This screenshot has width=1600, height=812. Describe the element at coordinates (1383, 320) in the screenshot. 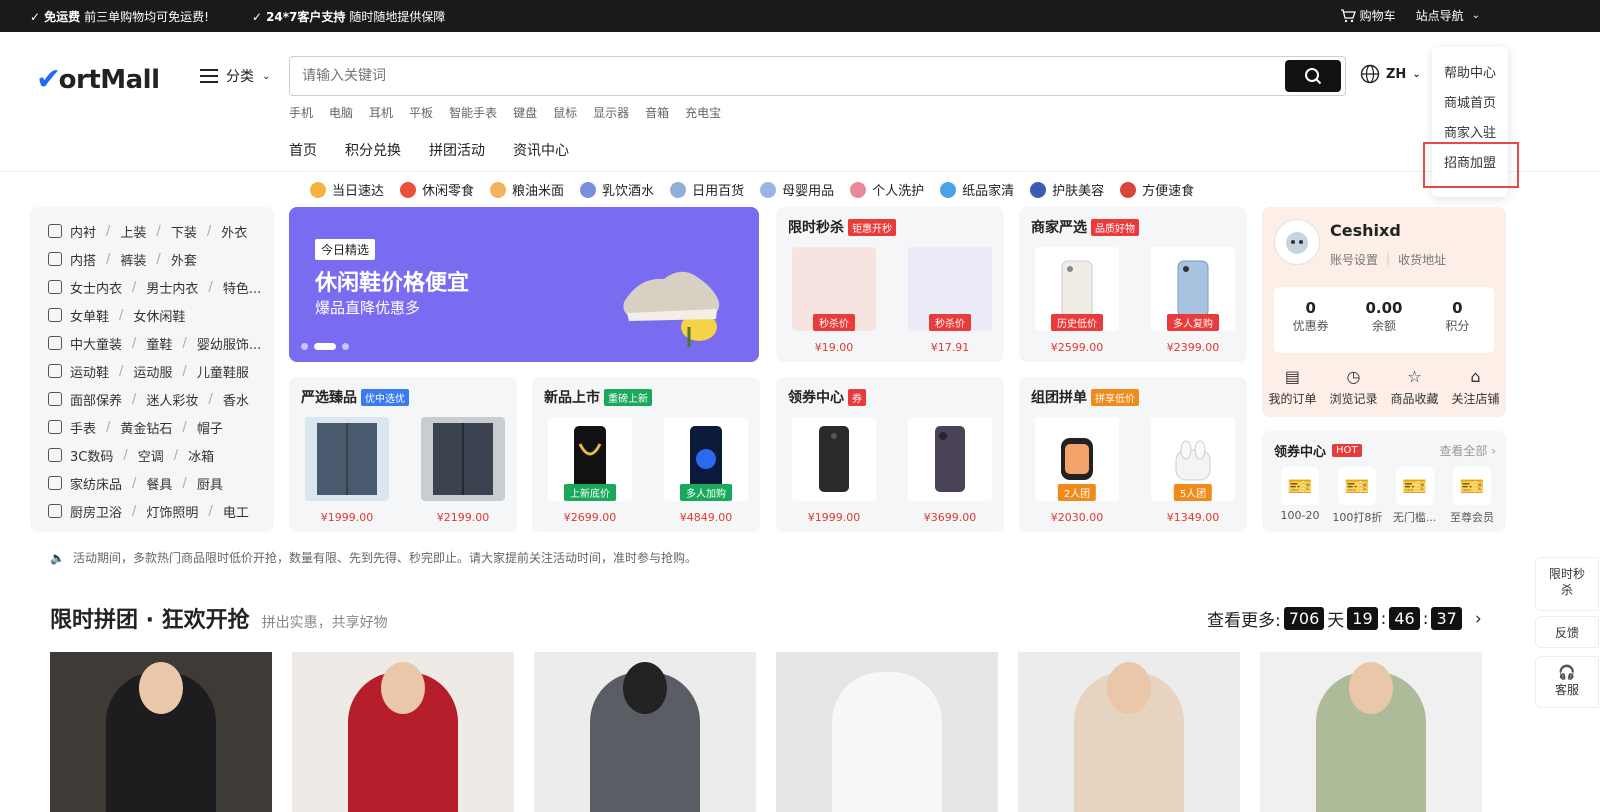

I see `stat-balance: 0.00 余额` at that location.